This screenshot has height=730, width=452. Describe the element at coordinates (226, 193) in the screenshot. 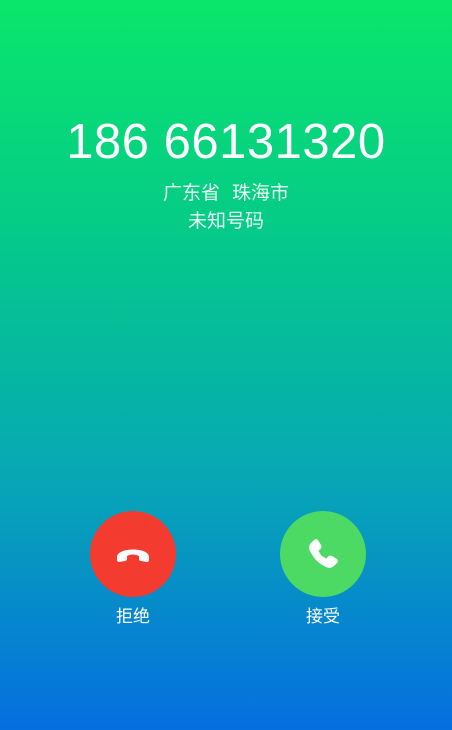

I see `caller-location: 广东省 珠海市` at that location.